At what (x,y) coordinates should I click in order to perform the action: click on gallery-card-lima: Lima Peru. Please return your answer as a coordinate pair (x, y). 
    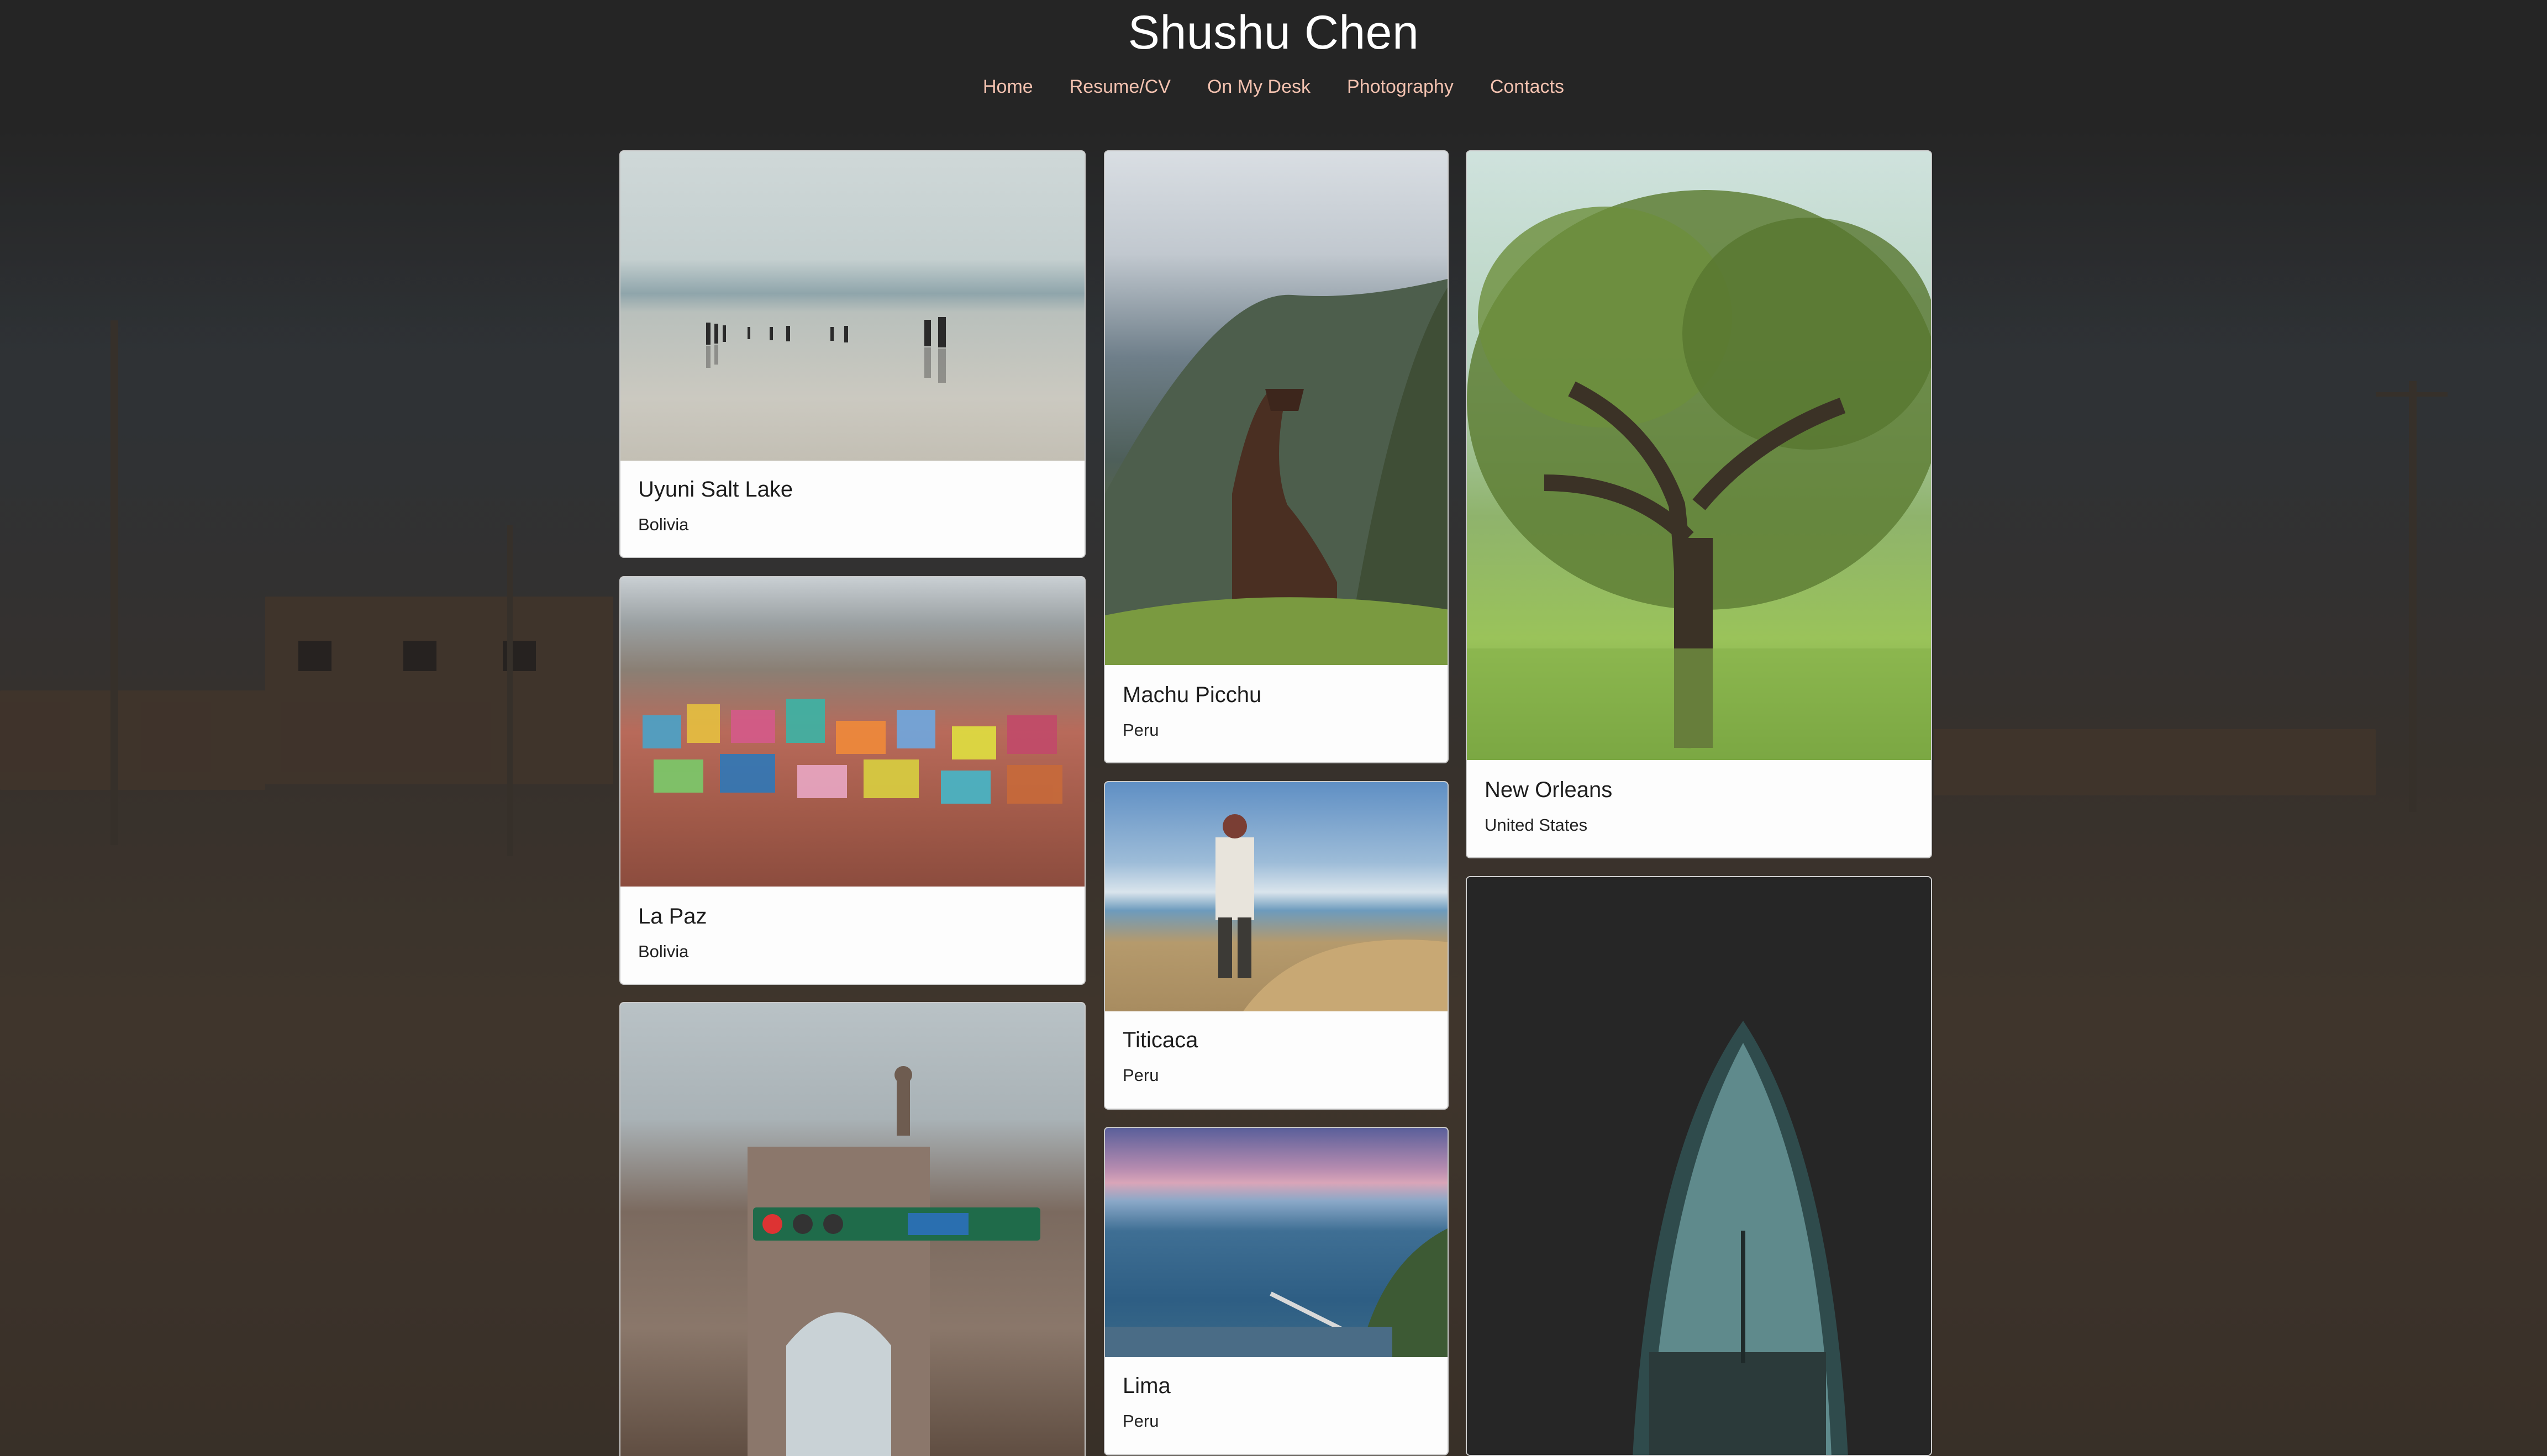
    Looking at the image, I should click on (1277, 1291).